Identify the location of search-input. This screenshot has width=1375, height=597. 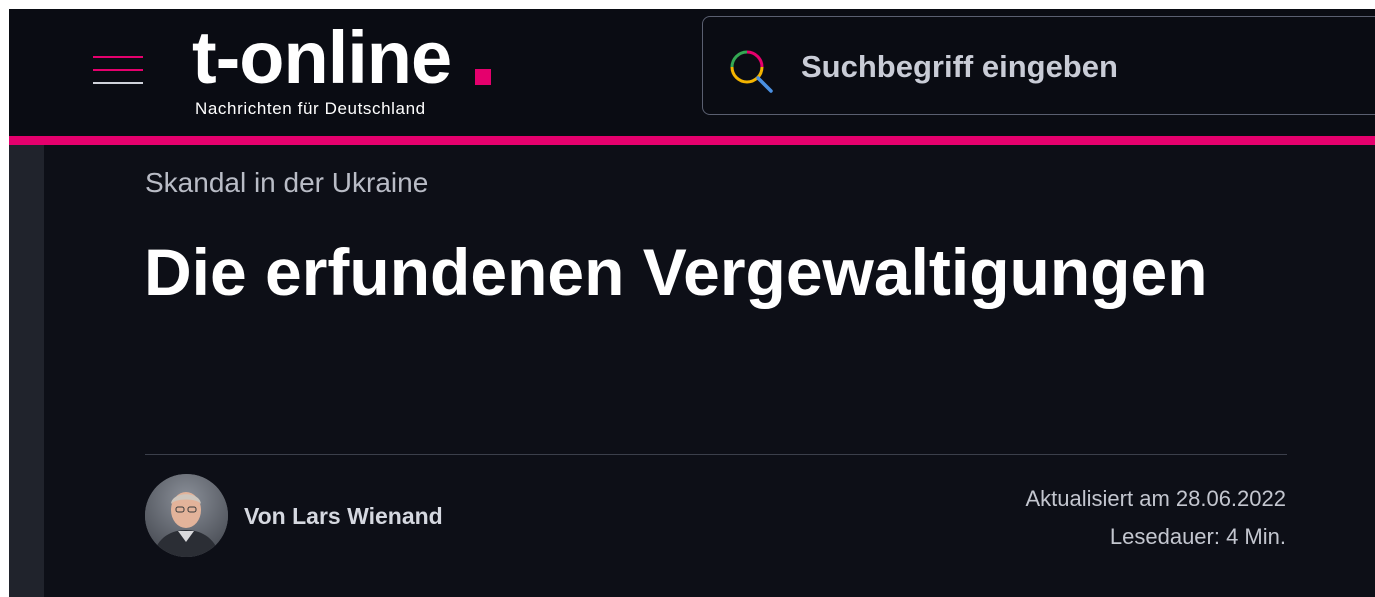
(1081, 67).